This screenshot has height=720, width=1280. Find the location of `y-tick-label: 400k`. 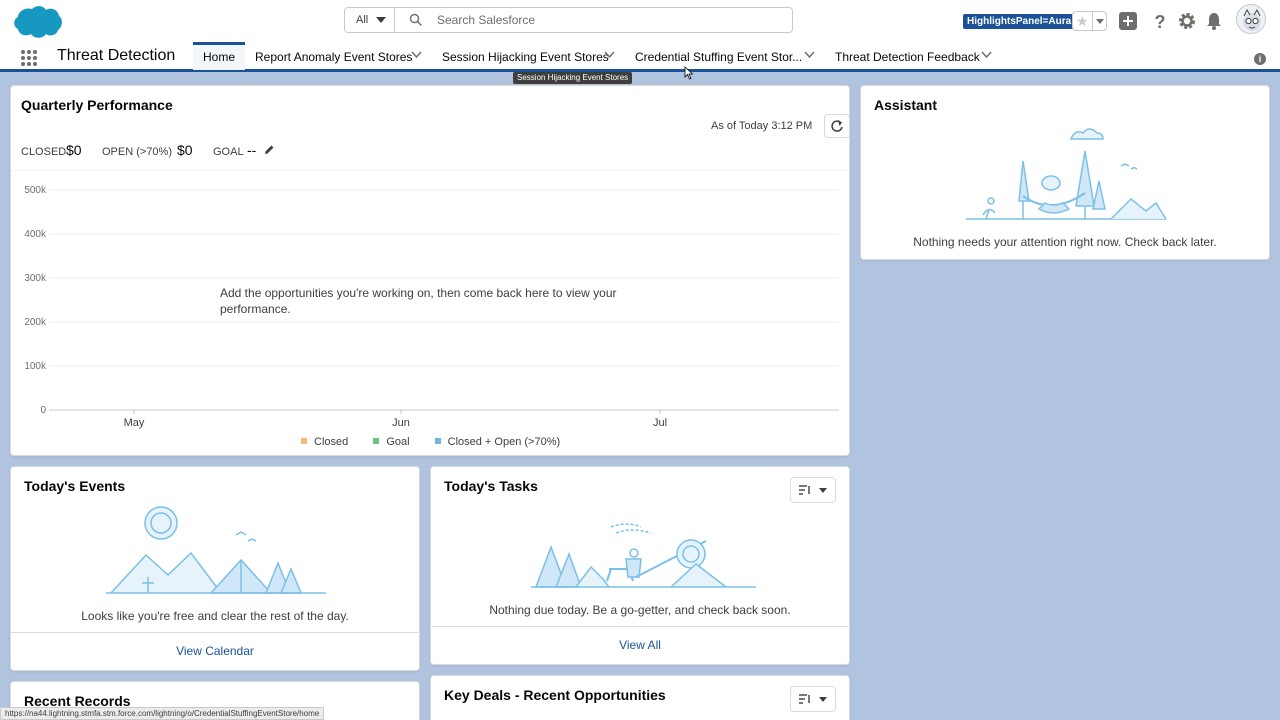

y-tick-label: 400k is located at coordinates (35, 234).